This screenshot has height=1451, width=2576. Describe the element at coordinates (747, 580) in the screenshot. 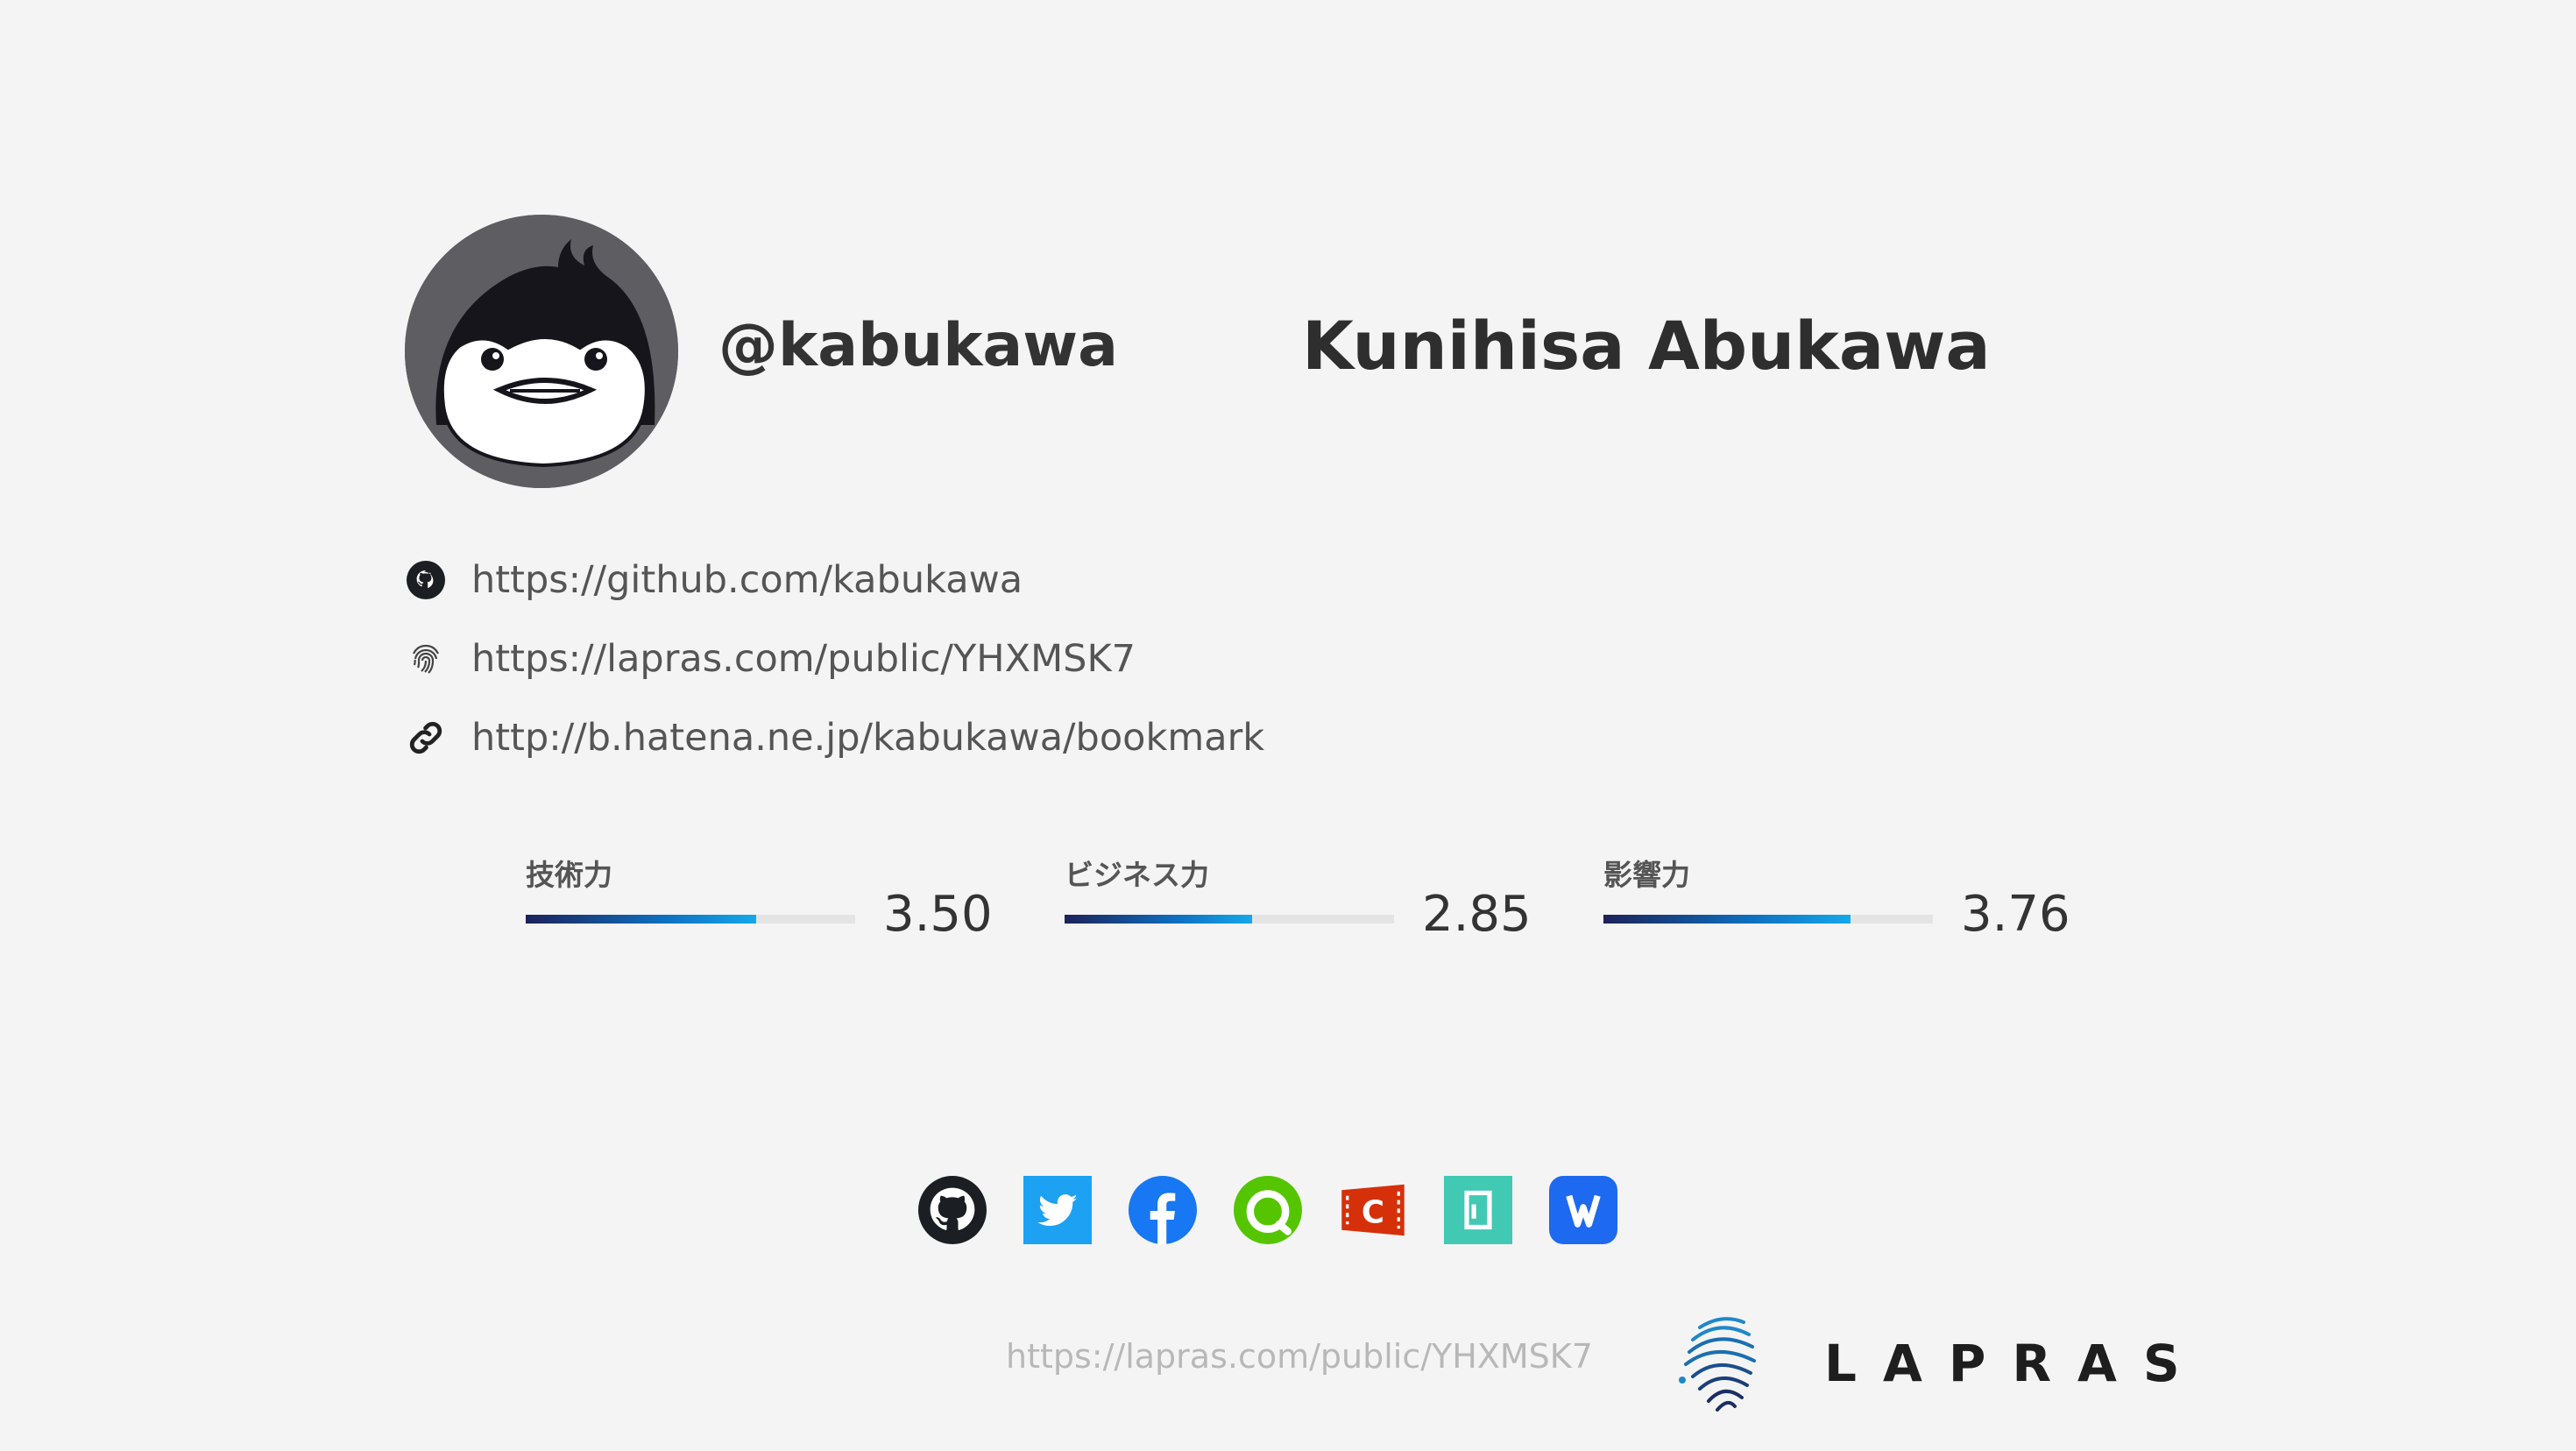

I see `link-url: https://github.com/kabukawa` at that location.